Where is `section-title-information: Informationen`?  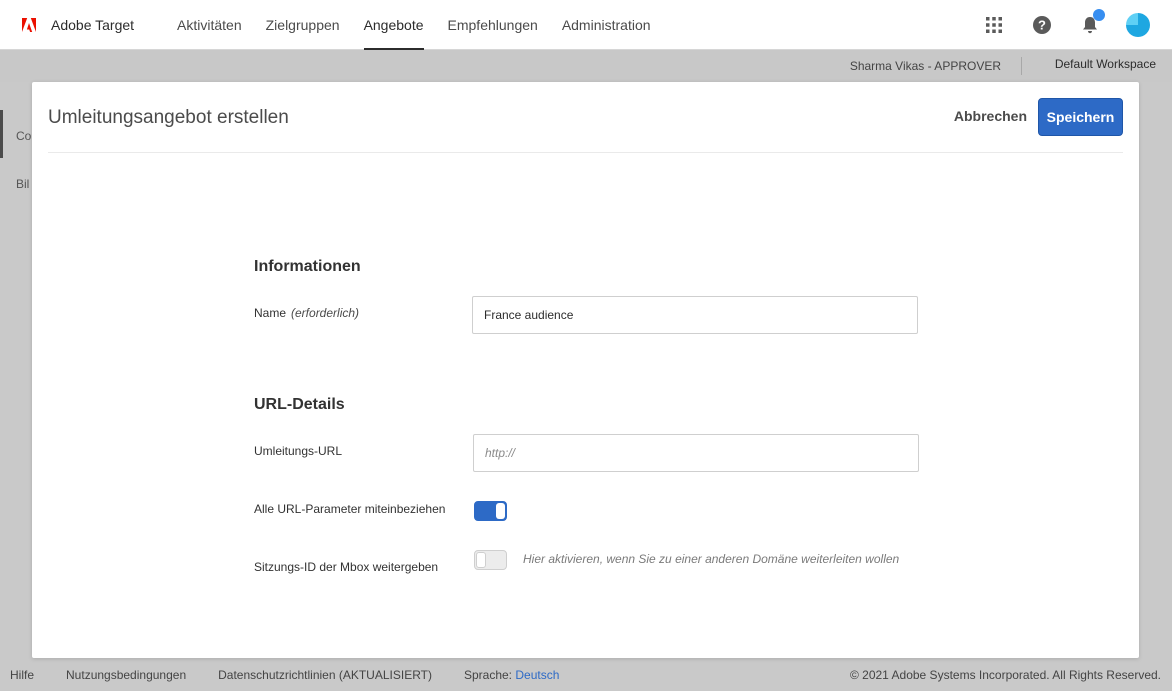 section-title-information: Informationen is located at coordinates (307, 266).